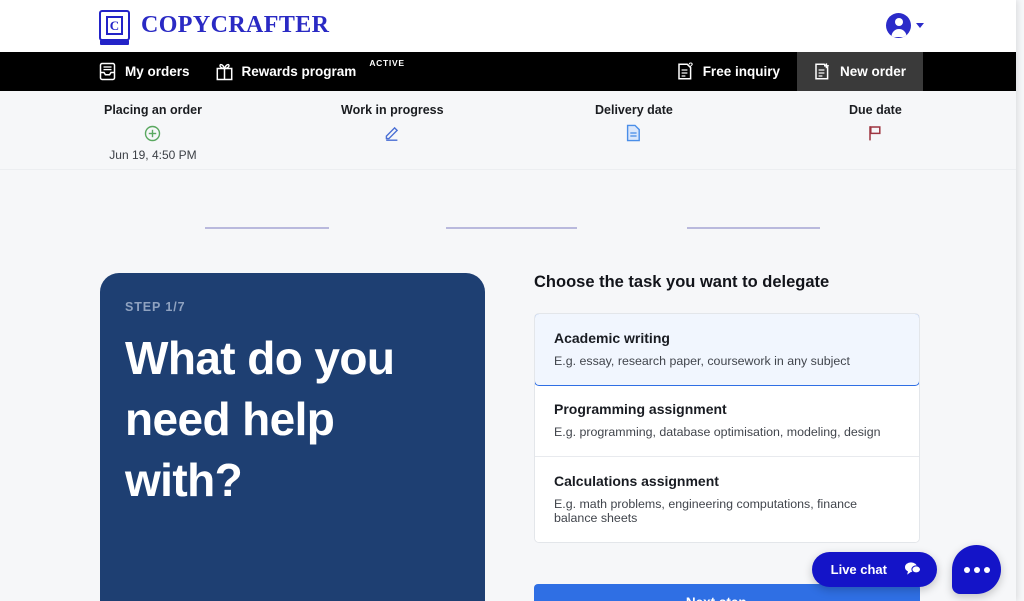 This screenshot has height=601, width=1024. What do you see at coordinates (716, 598) in the screenshot?
I see `next-step-label: Next step` at bounding box center [716, 598].